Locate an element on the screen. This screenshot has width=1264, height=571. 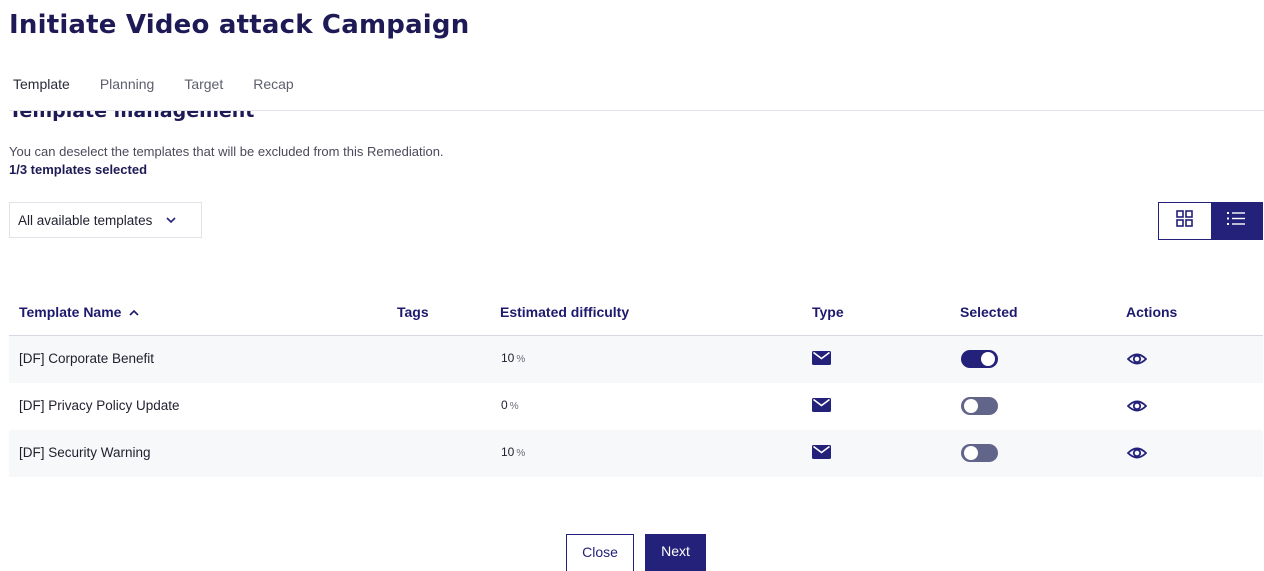
next-button: Next is located at coordinates (675, 552).